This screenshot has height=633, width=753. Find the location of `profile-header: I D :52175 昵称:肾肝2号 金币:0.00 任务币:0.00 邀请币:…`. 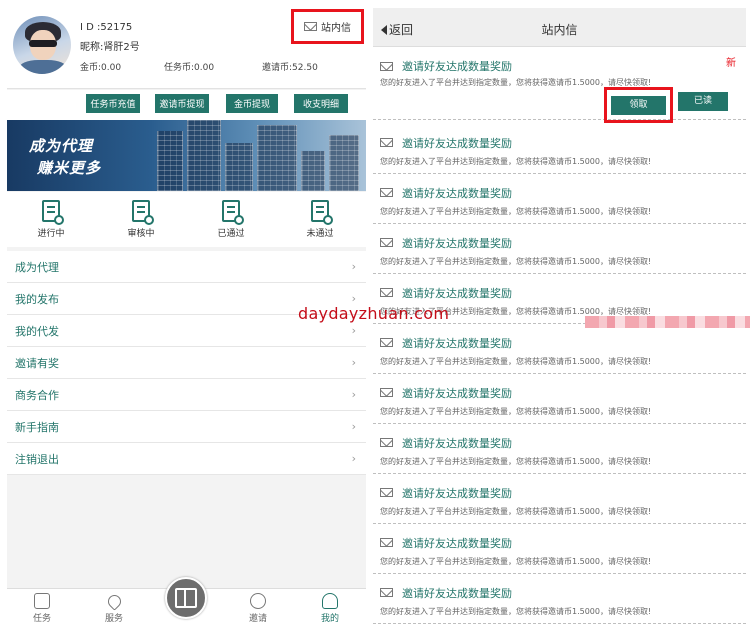

profile-header: I D :52175 昵称:肾肝2号 金币:0.00 任务币:0.00 邀请币:… is located at coordinates (186, 47).